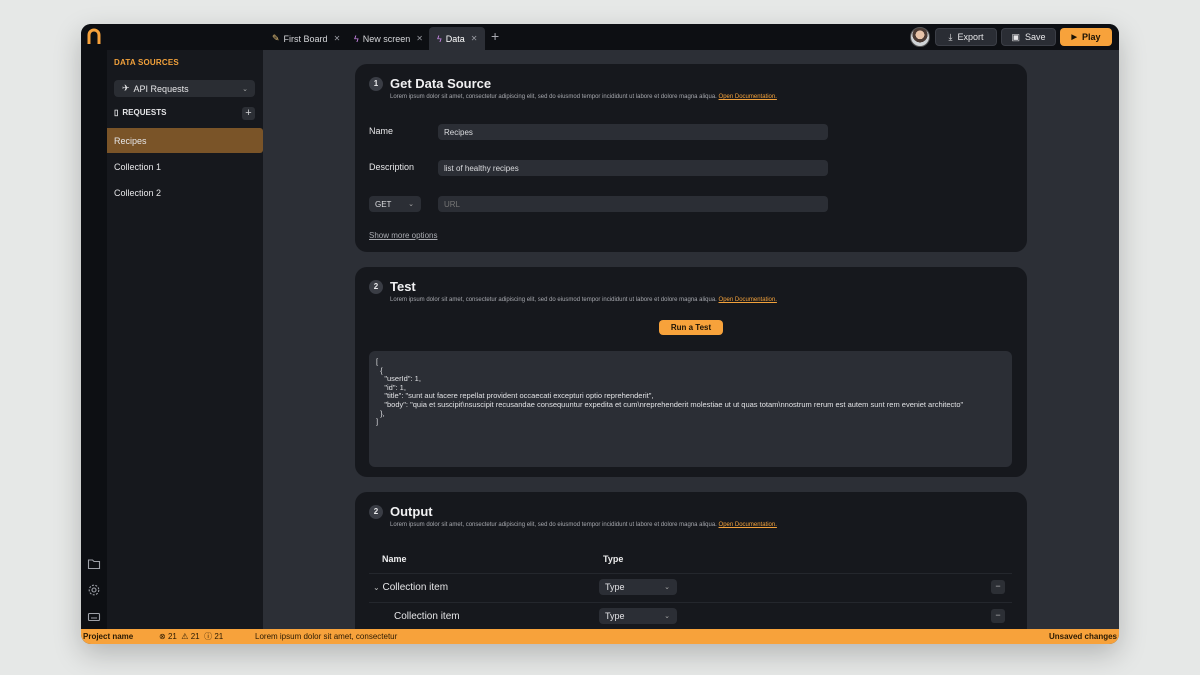 This screenshot has width=1200, height=675. I want to click on requests-header: ▯ REQUESTS, so click(140, 112).